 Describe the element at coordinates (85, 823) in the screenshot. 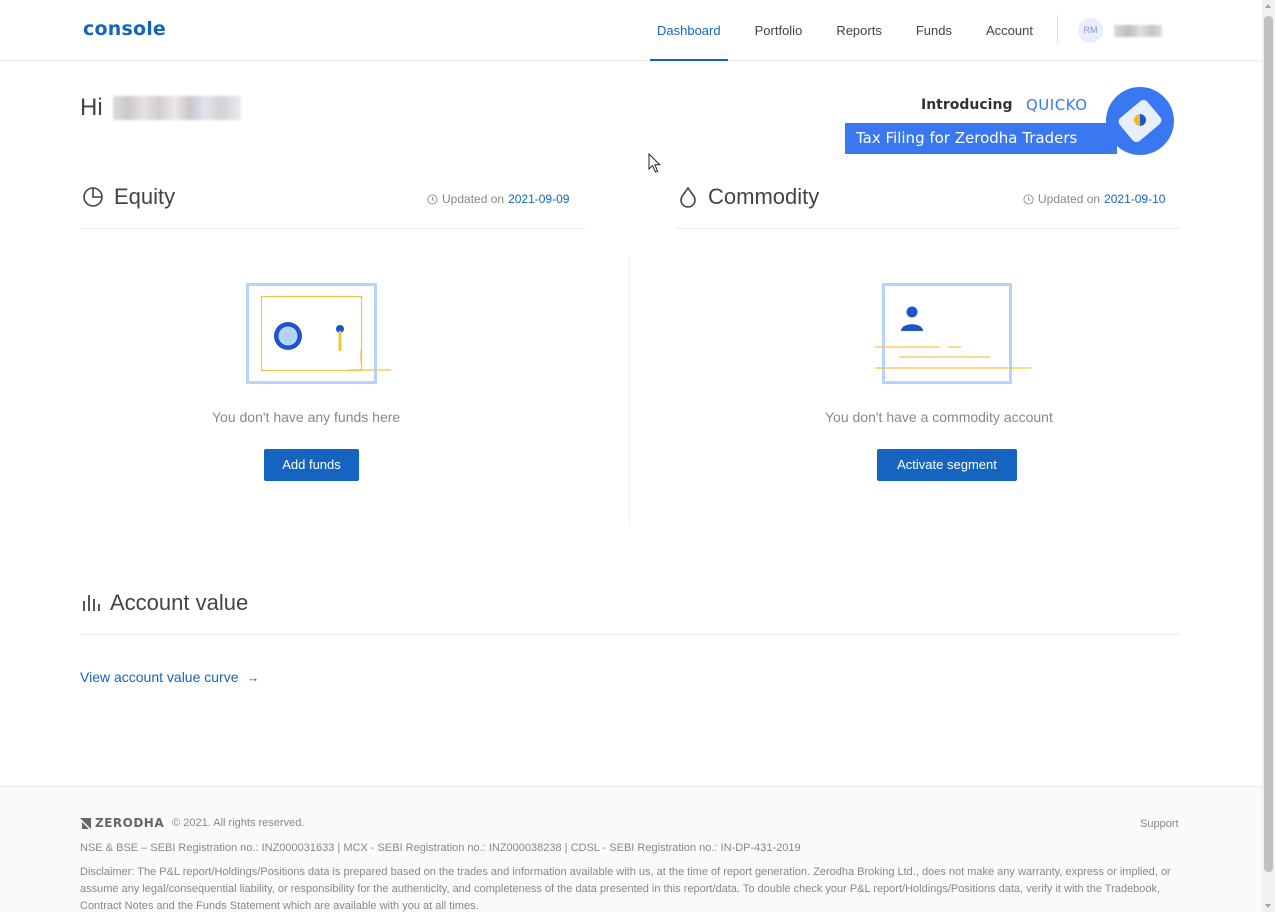

I see `zerodha-logo-icon` at that location.